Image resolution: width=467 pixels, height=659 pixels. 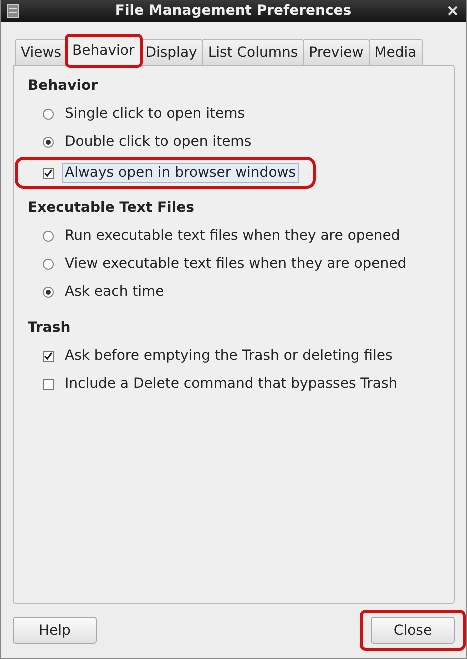 What do you see at coordinates (413, 630) in the screenshot?
I see `close-button: Close` at bounding box center [413, 630].